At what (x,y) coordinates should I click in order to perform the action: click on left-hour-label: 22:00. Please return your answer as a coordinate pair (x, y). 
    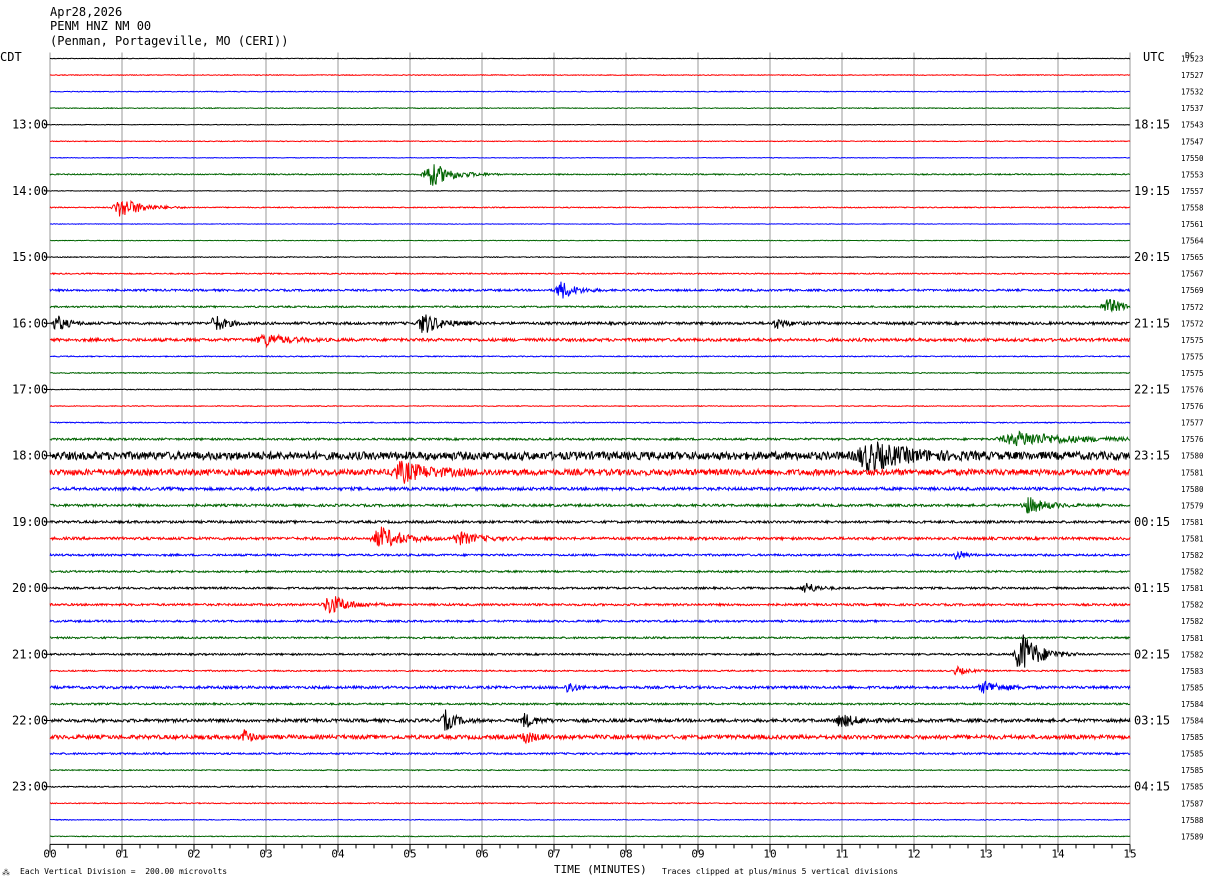
    Looking at the image, I should click on (30, 721).